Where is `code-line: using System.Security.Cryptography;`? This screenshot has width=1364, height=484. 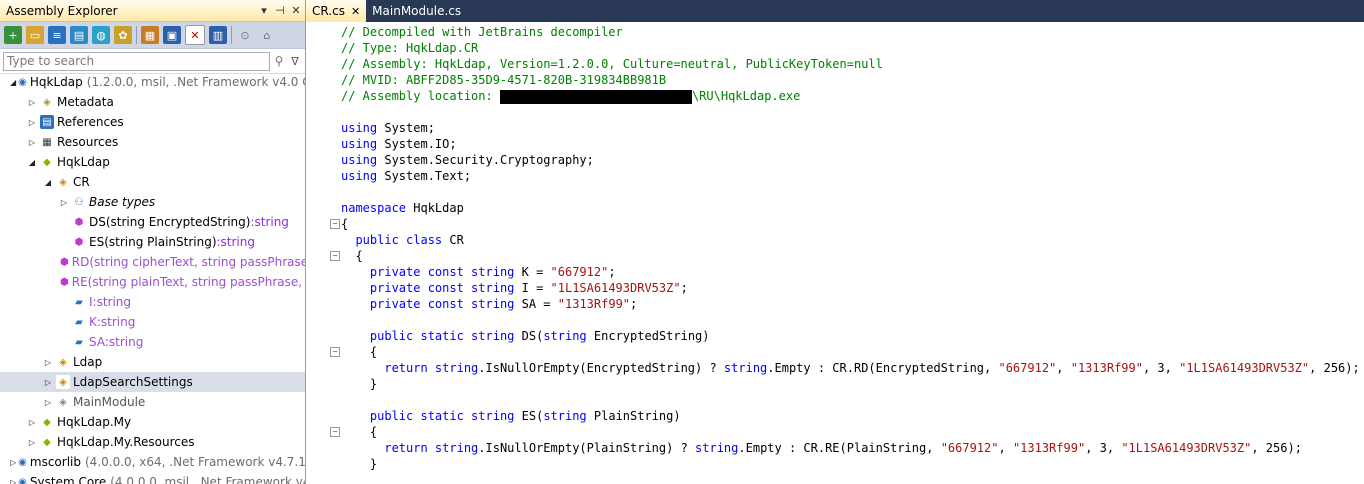
code-line: using System.Security.Cryptography; is located at coordinates (835, 160).